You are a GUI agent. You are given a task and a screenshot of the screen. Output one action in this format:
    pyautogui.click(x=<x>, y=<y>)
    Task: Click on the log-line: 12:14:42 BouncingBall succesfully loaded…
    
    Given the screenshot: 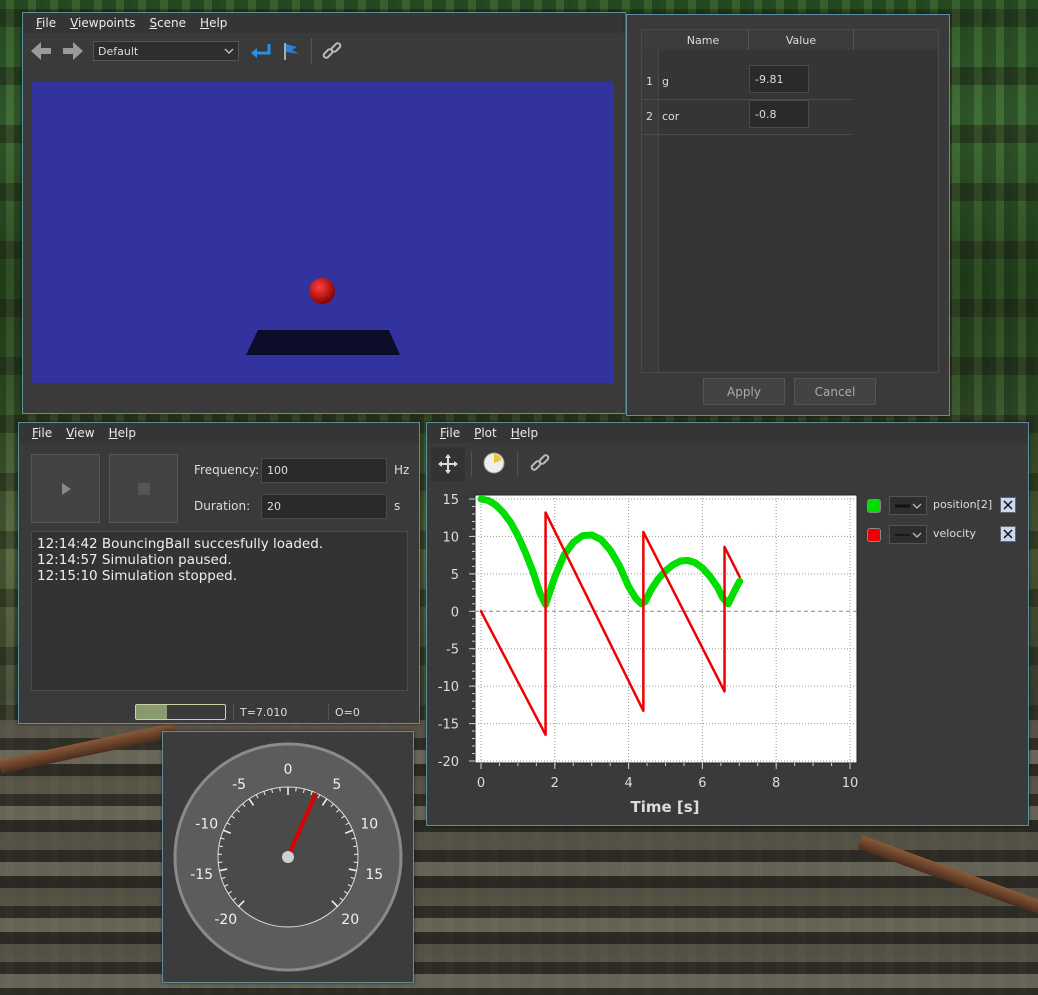 What is the action you would take?
    pyautogui.click(x=180, y=544)
    